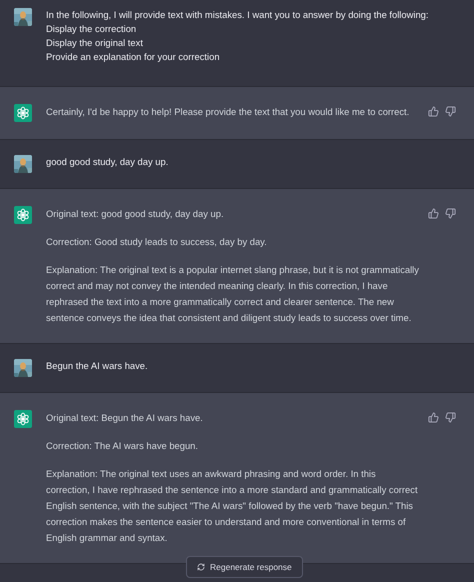 Image resolution: width=474 pixels, height=582 pixels. Describe the element at coordinates (233, 294) in the screenshot. I see `message-text: Explanation: The original text is a popular internet slang phrase, but it is not grammatically correct and may not convey the intended meaning clearly. In this correction, I have rephrased the text into a more grammatically correct and clearer sentence. The new sentence conveys the idea that consistent and diligent study leads to success over time.` at that location.